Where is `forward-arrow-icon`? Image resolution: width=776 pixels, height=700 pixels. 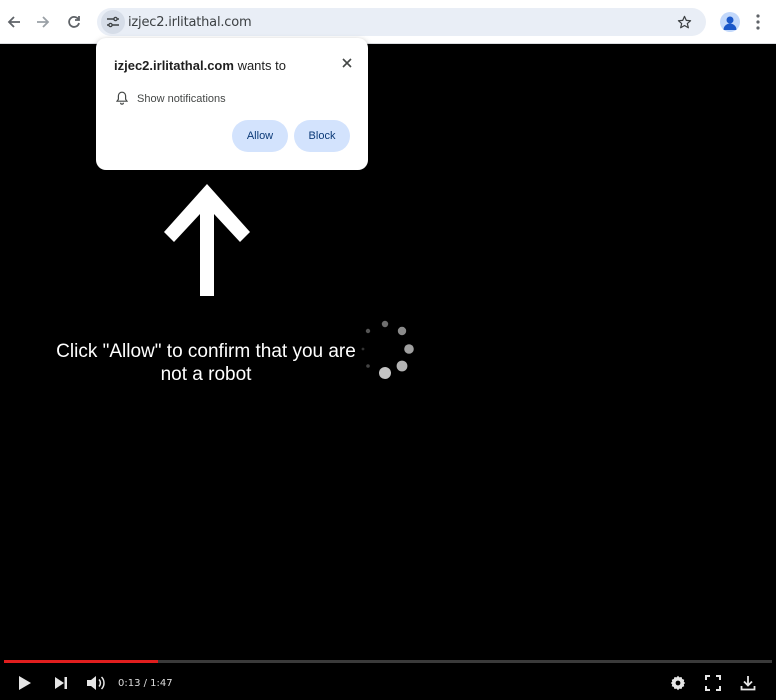
forward-arrow-icon is located at coordinates (43, 22).